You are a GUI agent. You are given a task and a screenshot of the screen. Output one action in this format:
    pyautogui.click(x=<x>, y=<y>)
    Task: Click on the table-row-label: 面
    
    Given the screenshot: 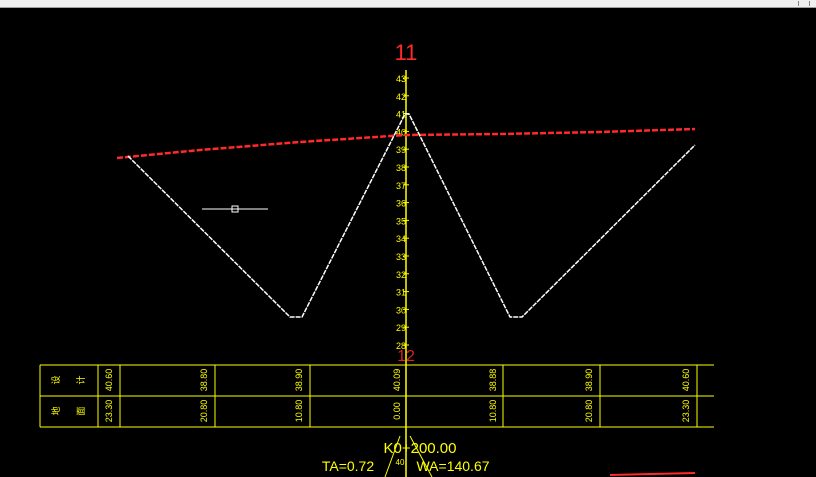 What is the action you would take?
    pyautogui.click(x=81, y=410)
    